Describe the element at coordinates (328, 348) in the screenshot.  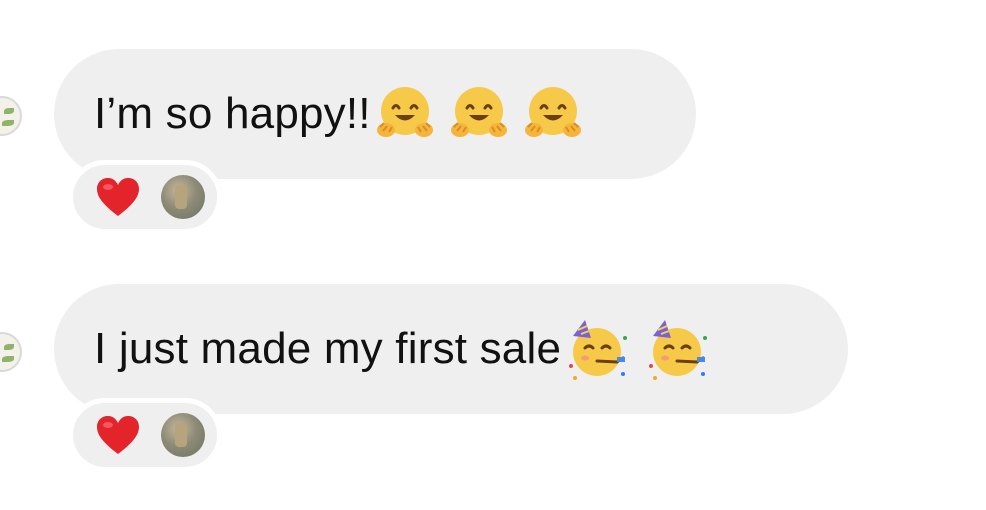
I see `message-text: I just made my first sale` at that location.